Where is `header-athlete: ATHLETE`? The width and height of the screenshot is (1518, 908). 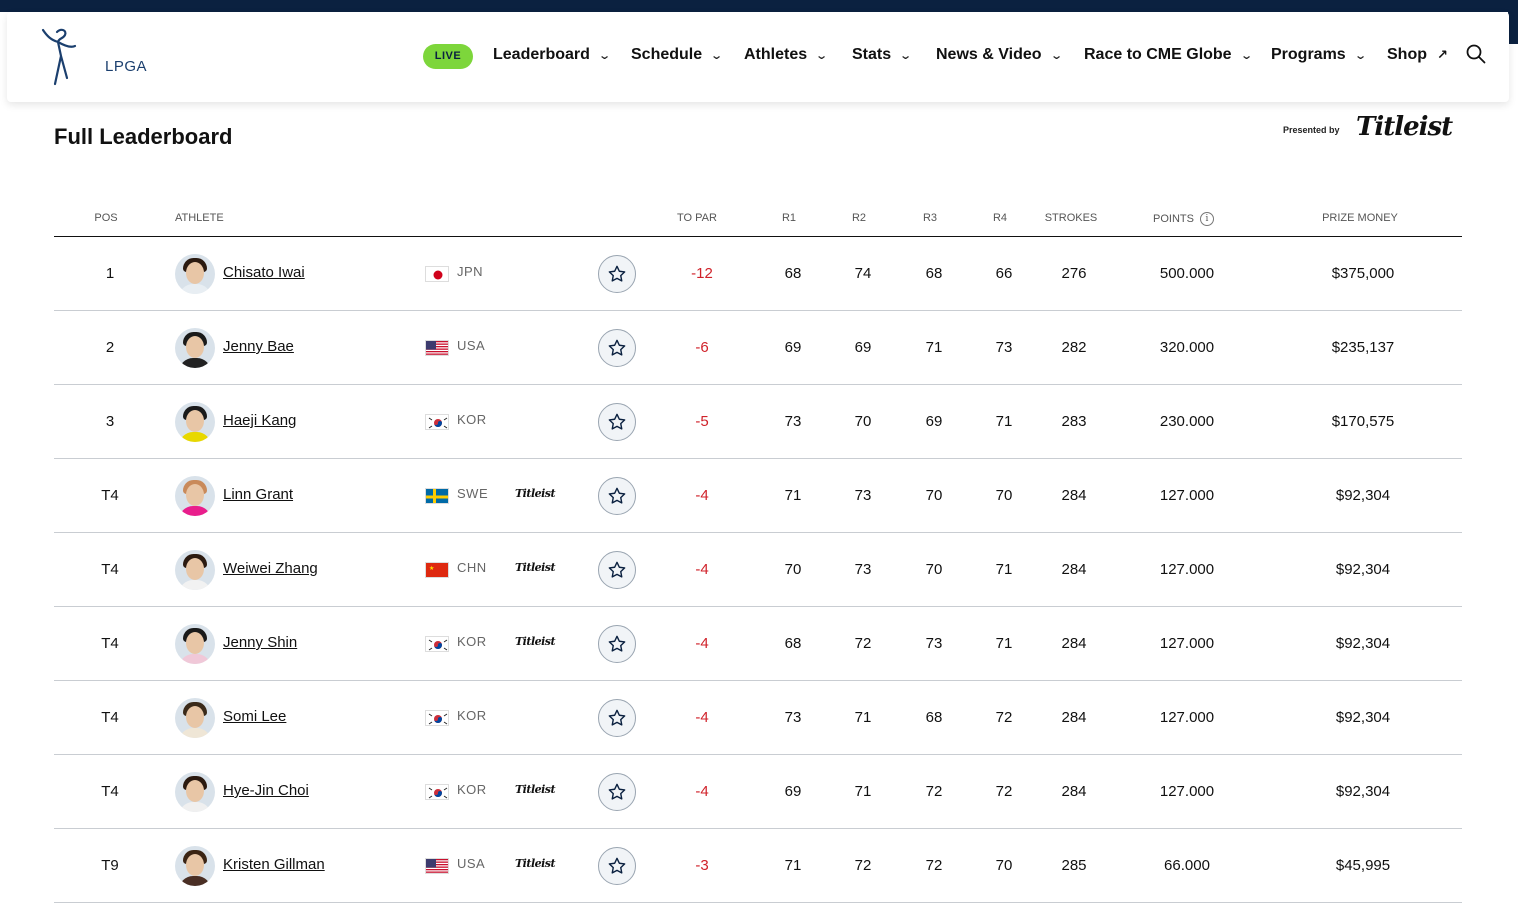 header-athlete: ATHLETE is located at coordinates (199, 218).